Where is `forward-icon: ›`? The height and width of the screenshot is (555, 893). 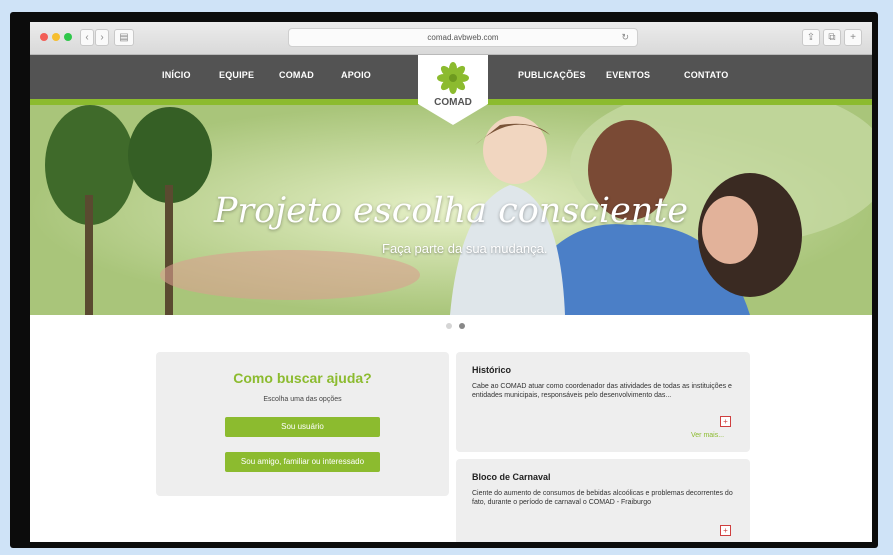
forward-icon: › is located at coordinates (102, 37).